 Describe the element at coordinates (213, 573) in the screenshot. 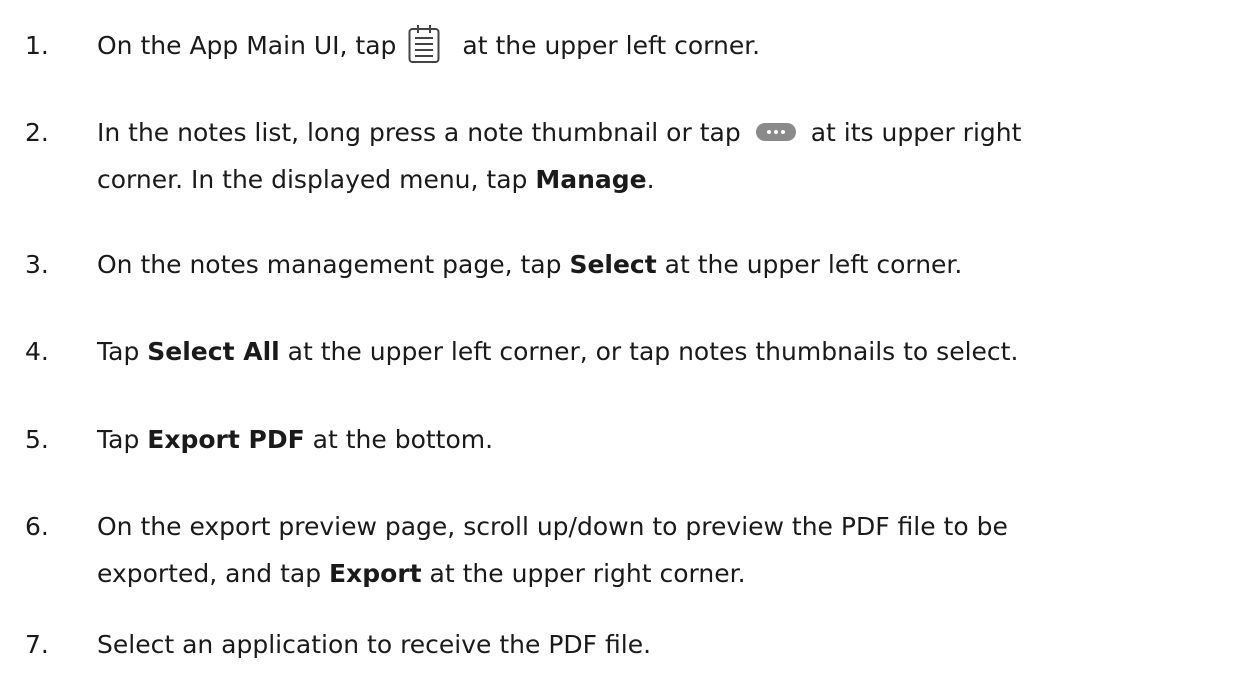

I see `step-text-segment: exported, and tap` at that location.